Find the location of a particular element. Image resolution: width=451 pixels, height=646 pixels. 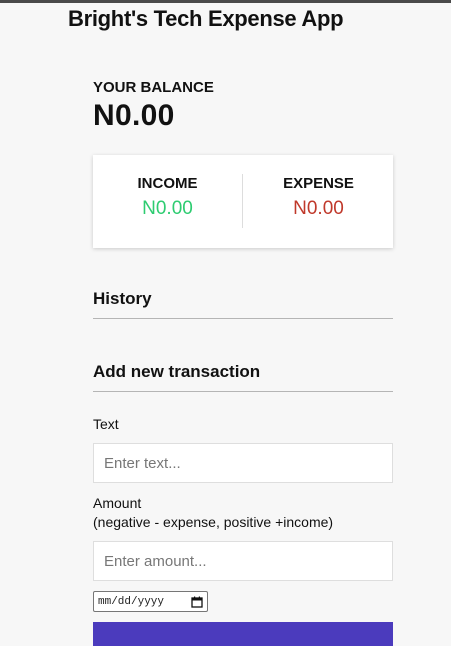

expense-label: EXPENSE is located at coordinates (318, 183).